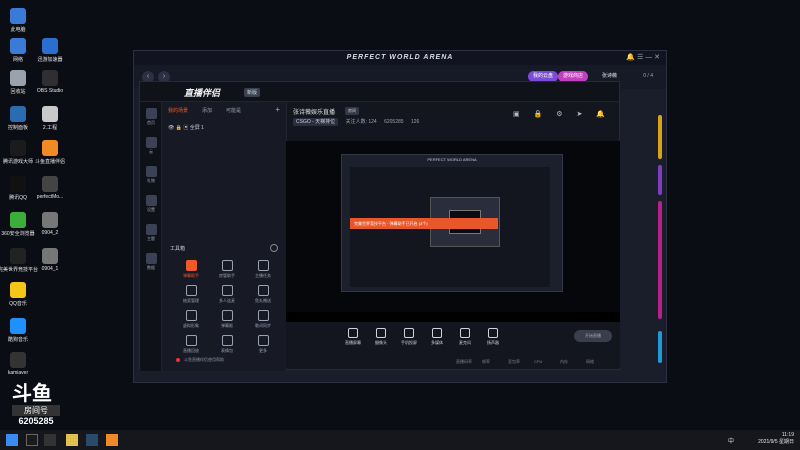 The image size is (800, 450). What do you see at coordinates (207, 110) in the screenshot?
I see `tab-add: 添加` at bounding box center [207, 110].